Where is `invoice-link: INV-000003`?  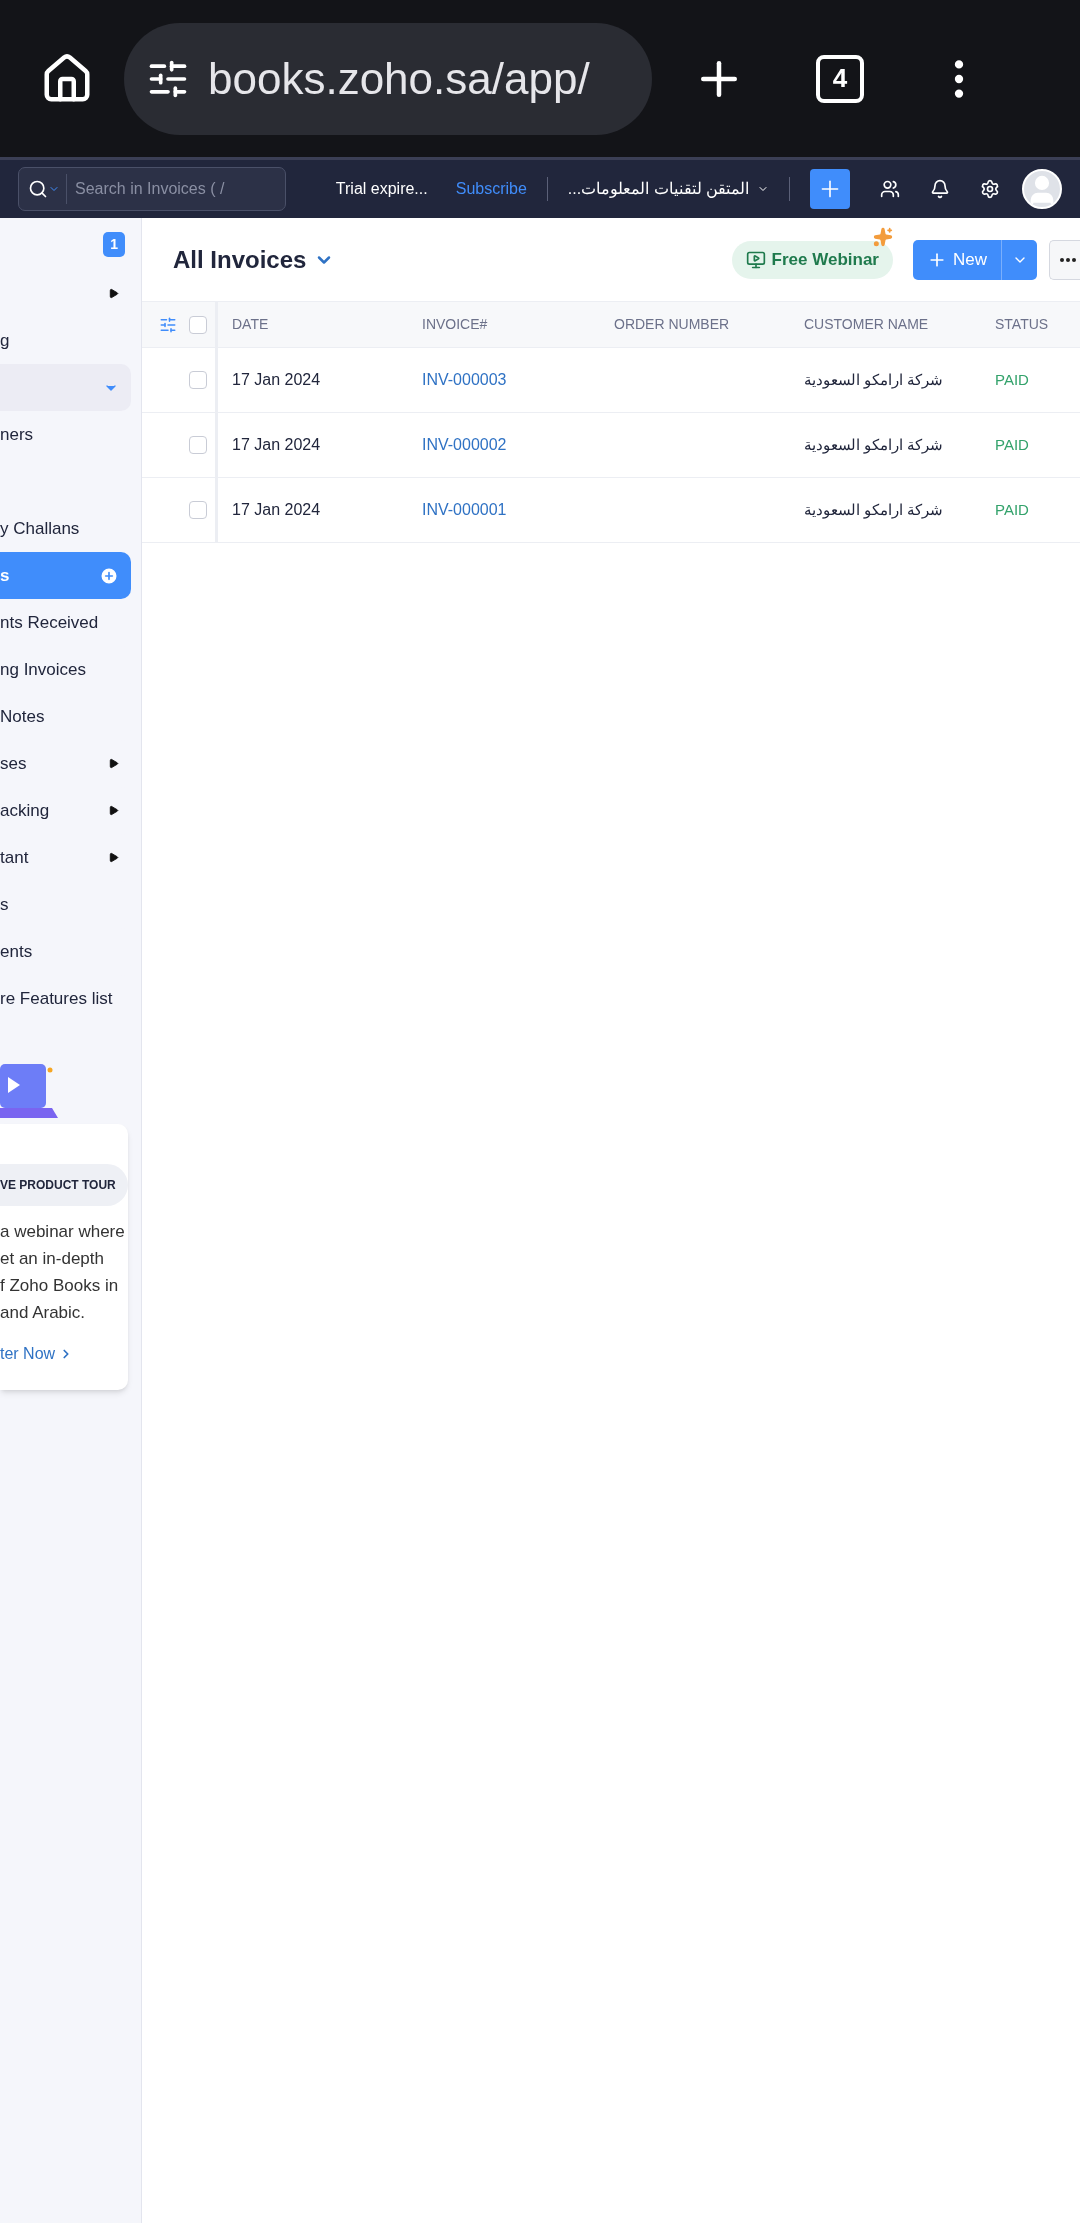
invoice-link: INV-000003 is located at coordinates (518, 380).